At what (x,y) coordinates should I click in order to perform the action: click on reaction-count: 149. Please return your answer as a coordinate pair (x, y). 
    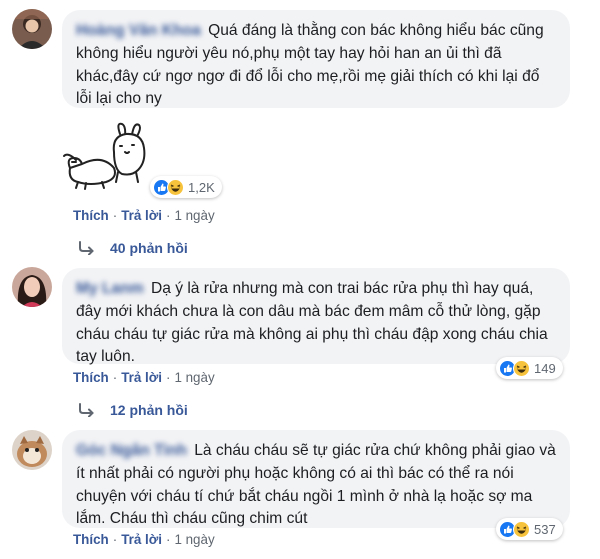
    Looking at the image, I should click on (545, 368).